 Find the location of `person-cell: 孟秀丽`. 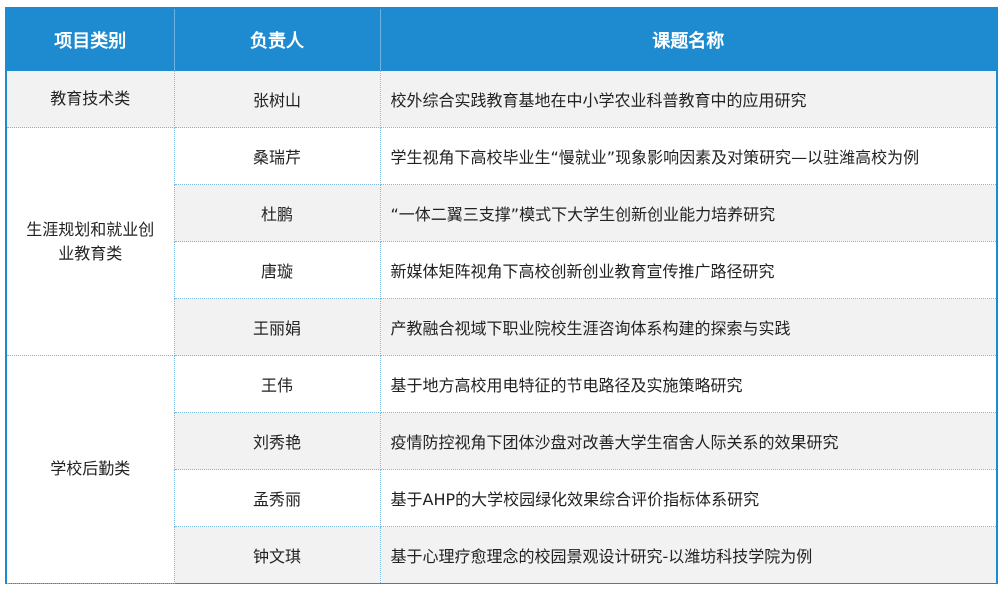

person-cell: 孟秀丽 is located at coordinates (277, 498).